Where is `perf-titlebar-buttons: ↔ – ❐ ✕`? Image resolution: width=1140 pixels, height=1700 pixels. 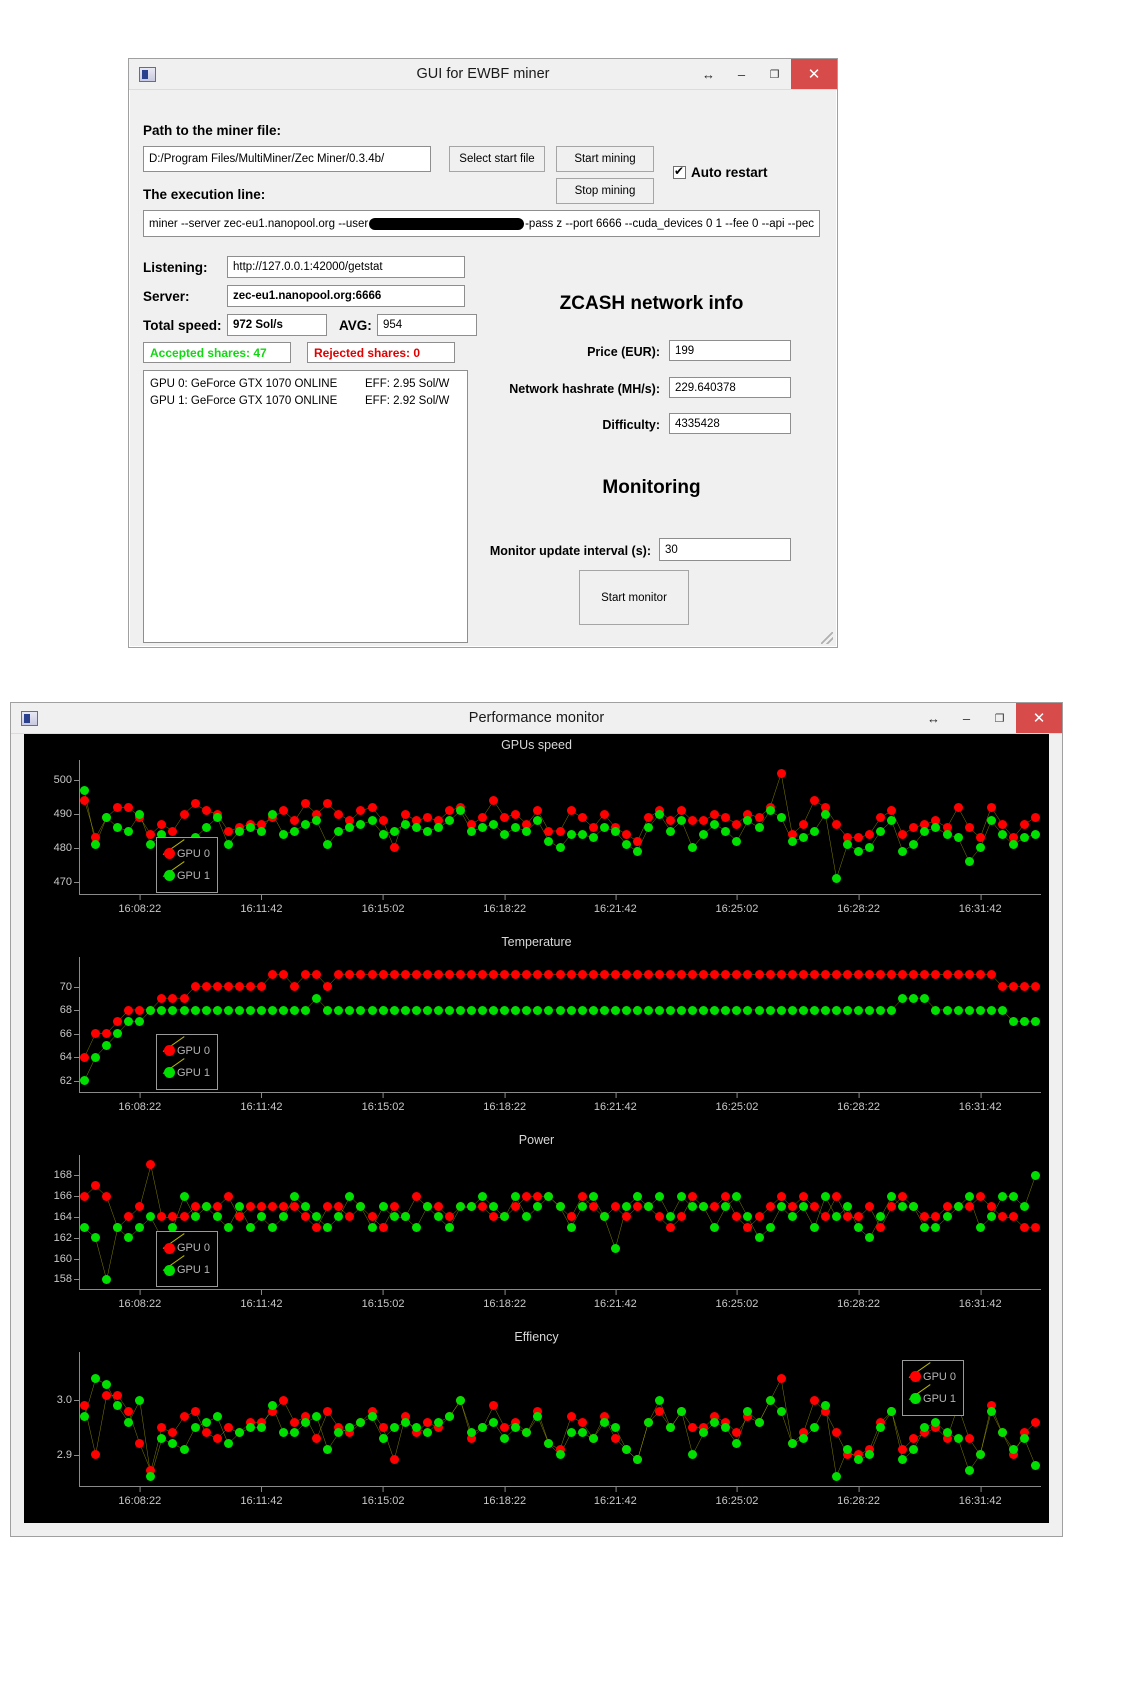 perf-titlebar-buttons: ↔ – ❐ ✕ is located at coordinates (989, 718).